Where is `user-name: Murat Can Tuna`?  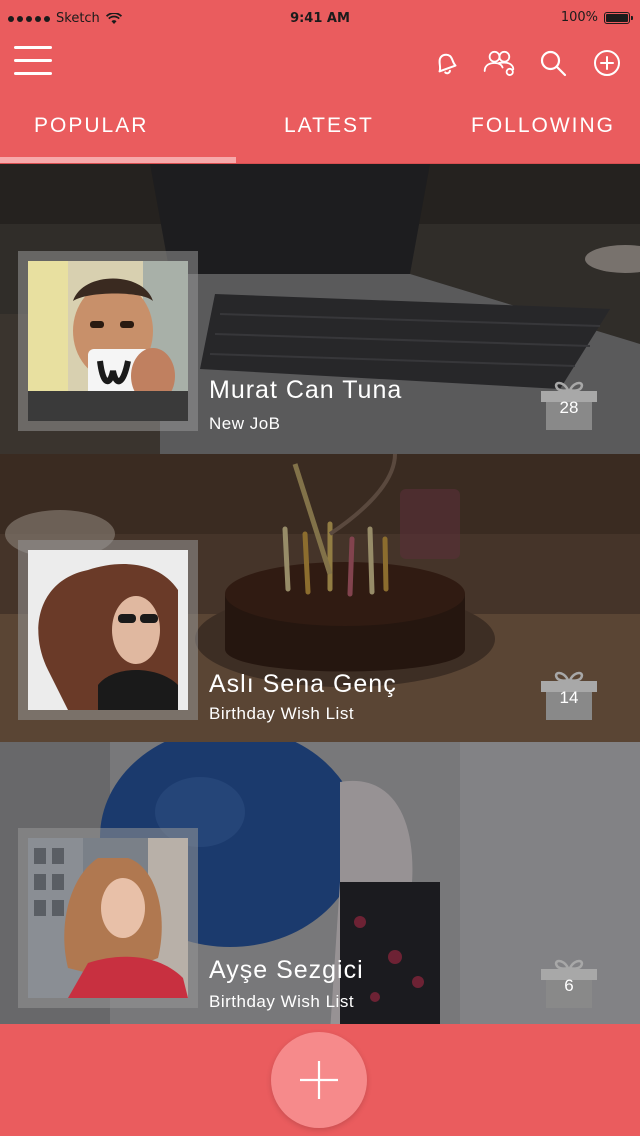
user-name: Murat Can Tuna is located at coordinates (306, 390).